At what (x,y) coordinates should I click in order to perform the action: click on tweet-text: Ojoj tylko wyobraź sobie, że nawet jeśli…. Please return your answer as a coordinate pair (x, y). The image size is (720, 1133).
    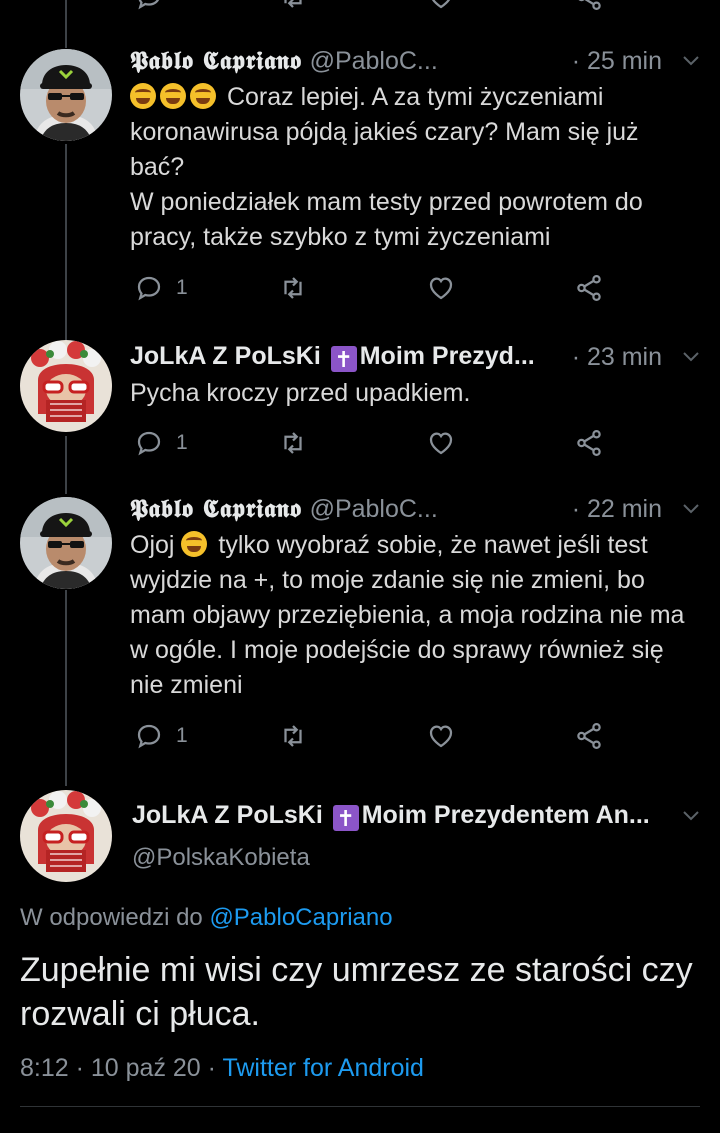
    Looking at the image, I should click on (411, 615).